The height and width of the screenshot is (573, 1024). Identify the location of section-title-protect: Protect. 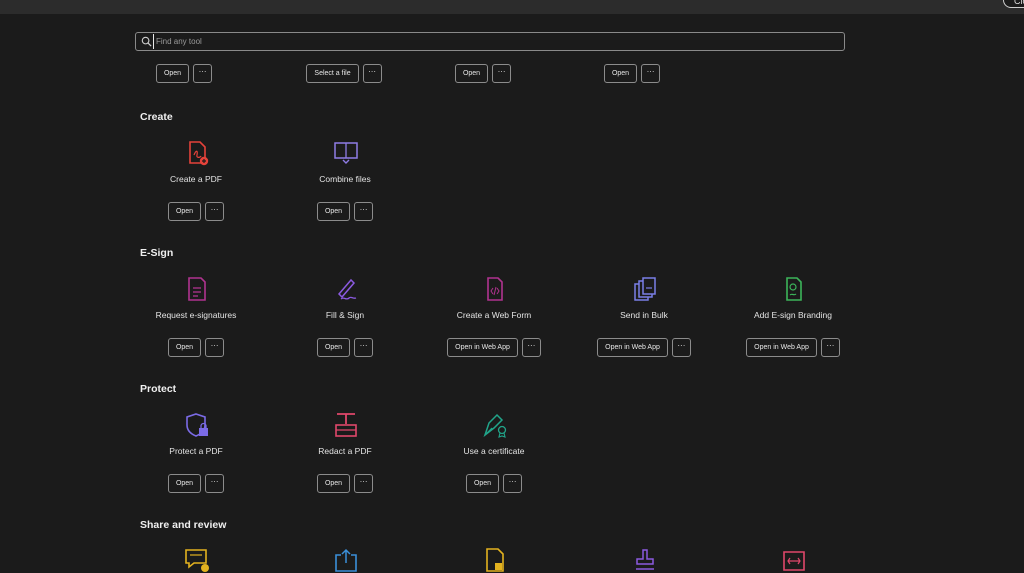
(158, 389).